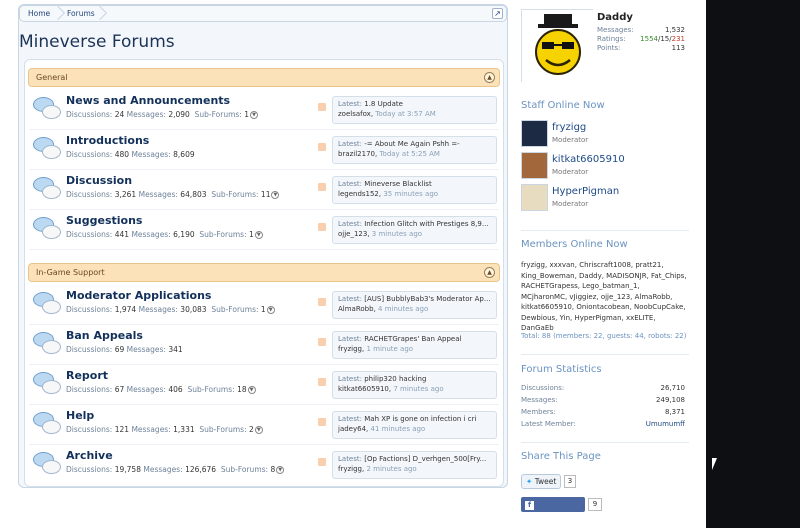 This screenshot has width=800, height=528. What do you see at coordinates (263, 13) in the screenshot?
I see `breadcrumb: Home Forums ↗` at bounding box center [263, 13].